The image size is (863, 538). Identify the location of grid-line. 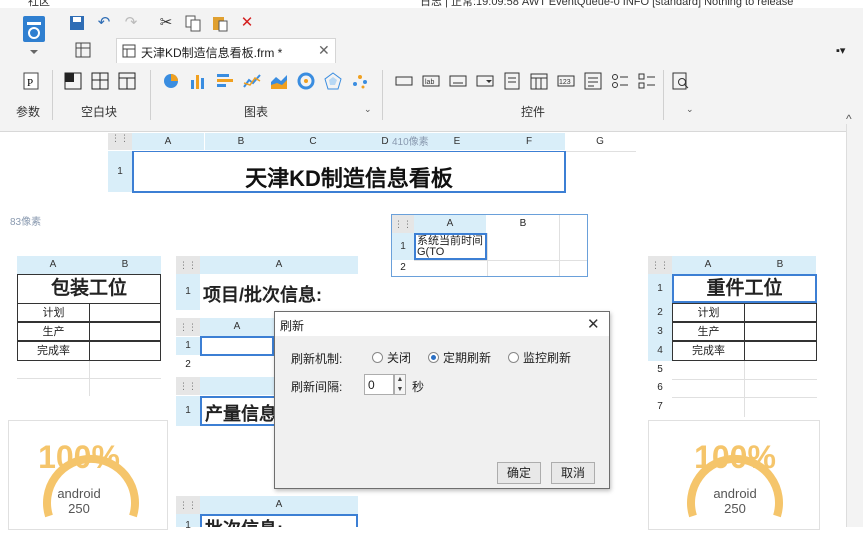
(487, 254).